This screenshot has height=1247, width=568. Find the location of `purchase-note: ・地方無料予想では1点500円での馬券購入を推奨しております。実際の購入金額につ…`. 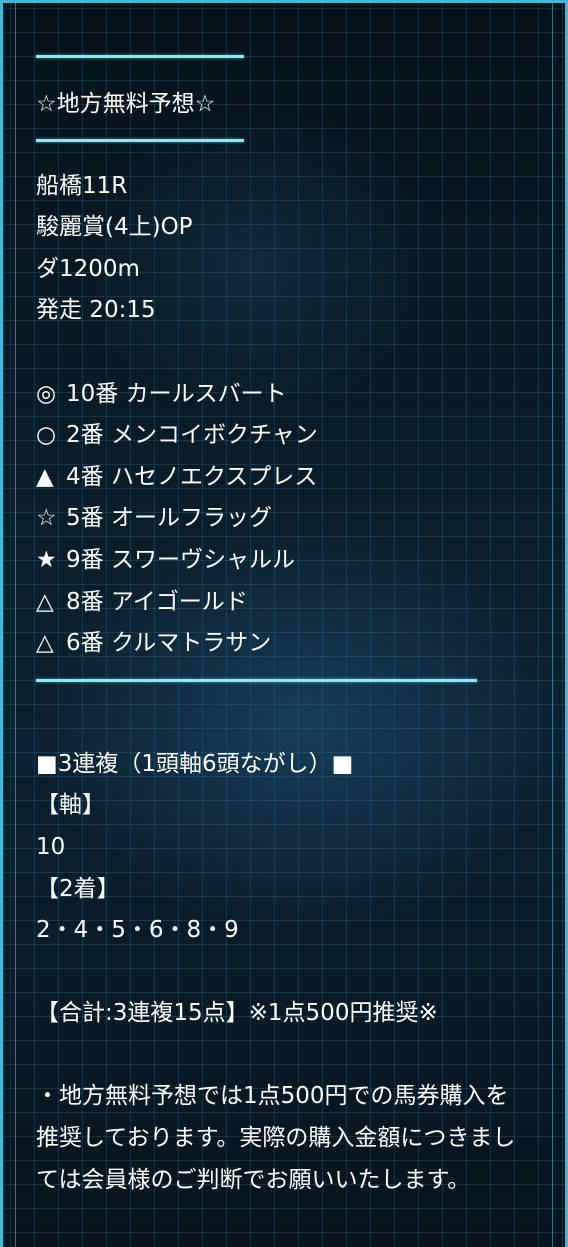

purchase-note: ・地方無料予想では1点500円での馬券購入を推奨しております。実際の購入金額につ… is located at coordinates (276, 1138).